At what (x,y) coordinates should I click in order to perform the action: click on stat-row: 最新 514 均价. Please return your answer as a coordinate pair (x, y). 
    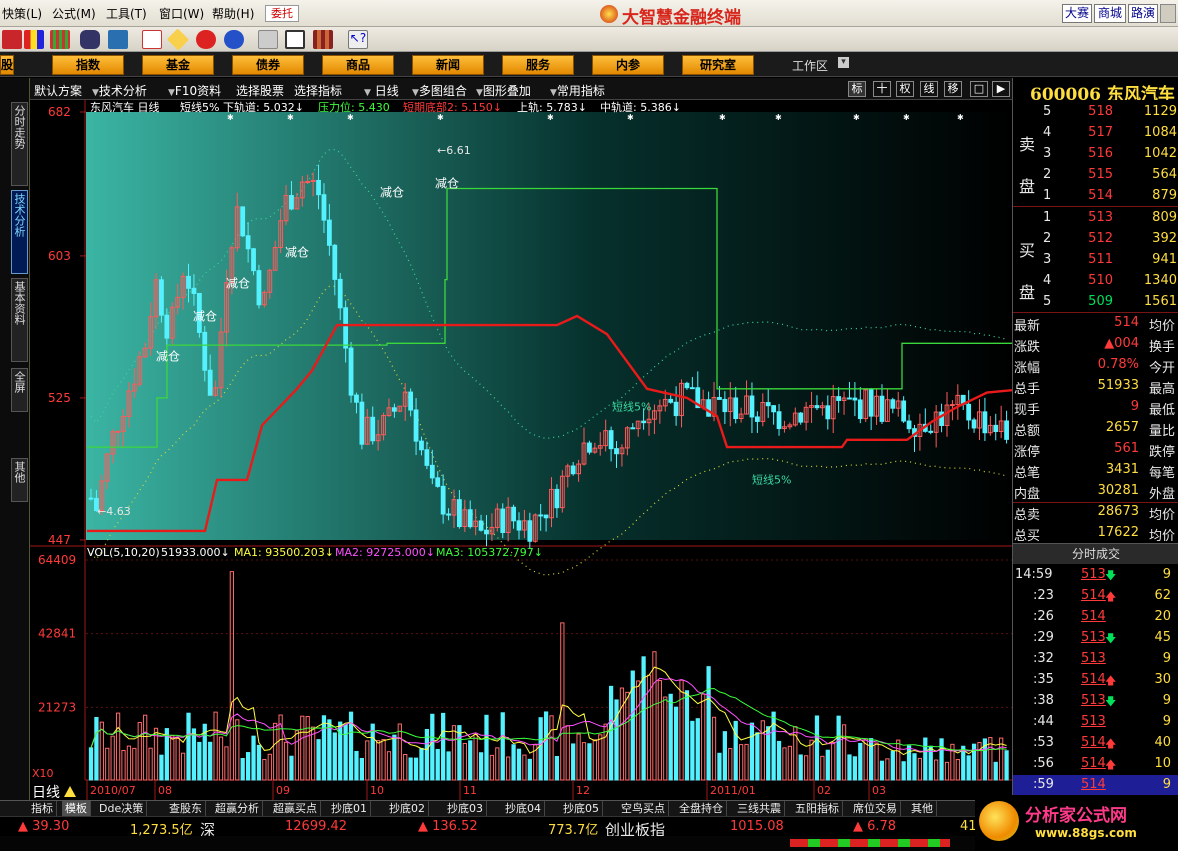
    Looking at the image, I should click on (1095, 323).